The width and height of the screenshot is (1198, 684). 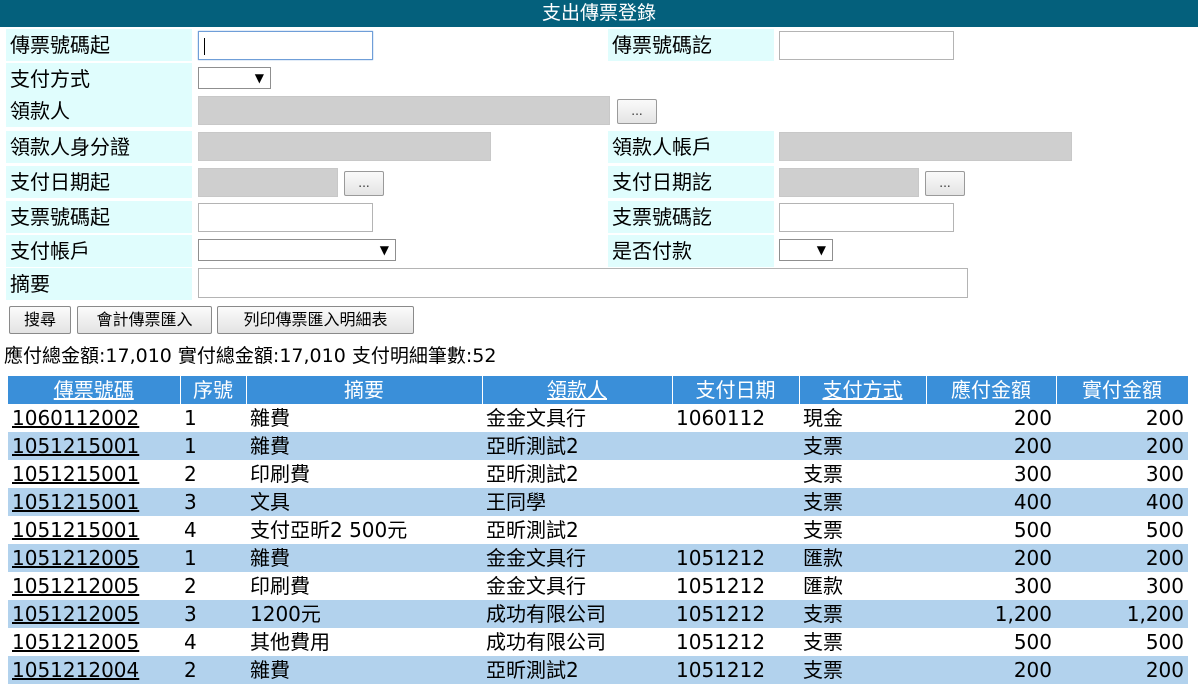 I want to click on voucher-no-link: 1051212004, so click(x=75, y=670).